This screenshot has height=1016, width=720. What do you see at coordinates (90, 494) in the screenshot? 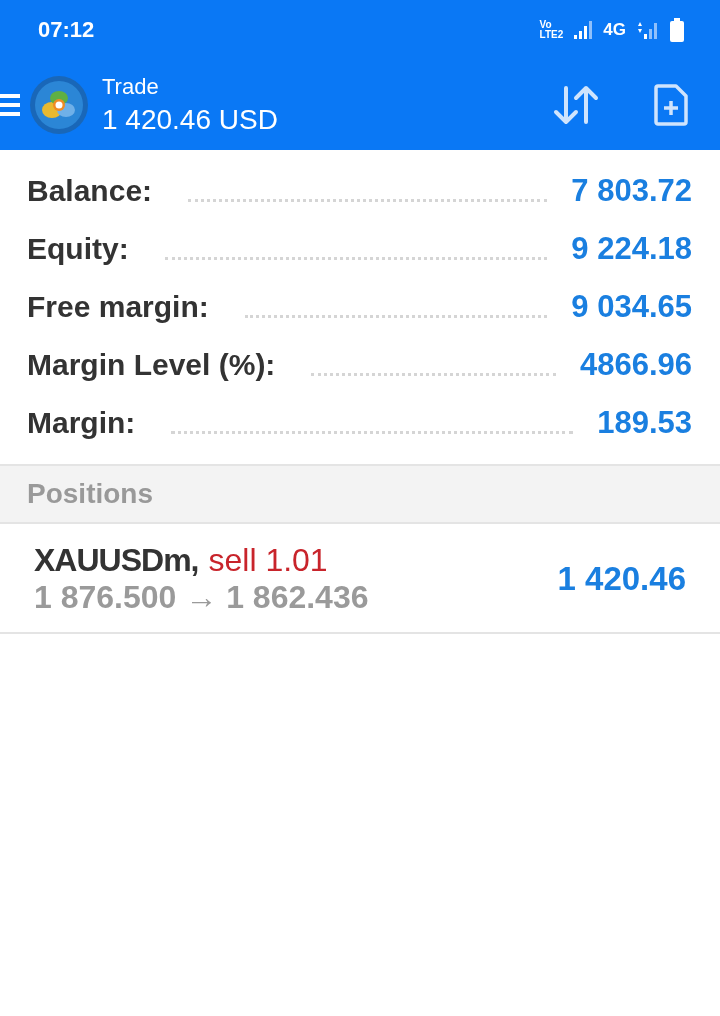
I see `section-header: Positions` at bounding box center [90, 494].